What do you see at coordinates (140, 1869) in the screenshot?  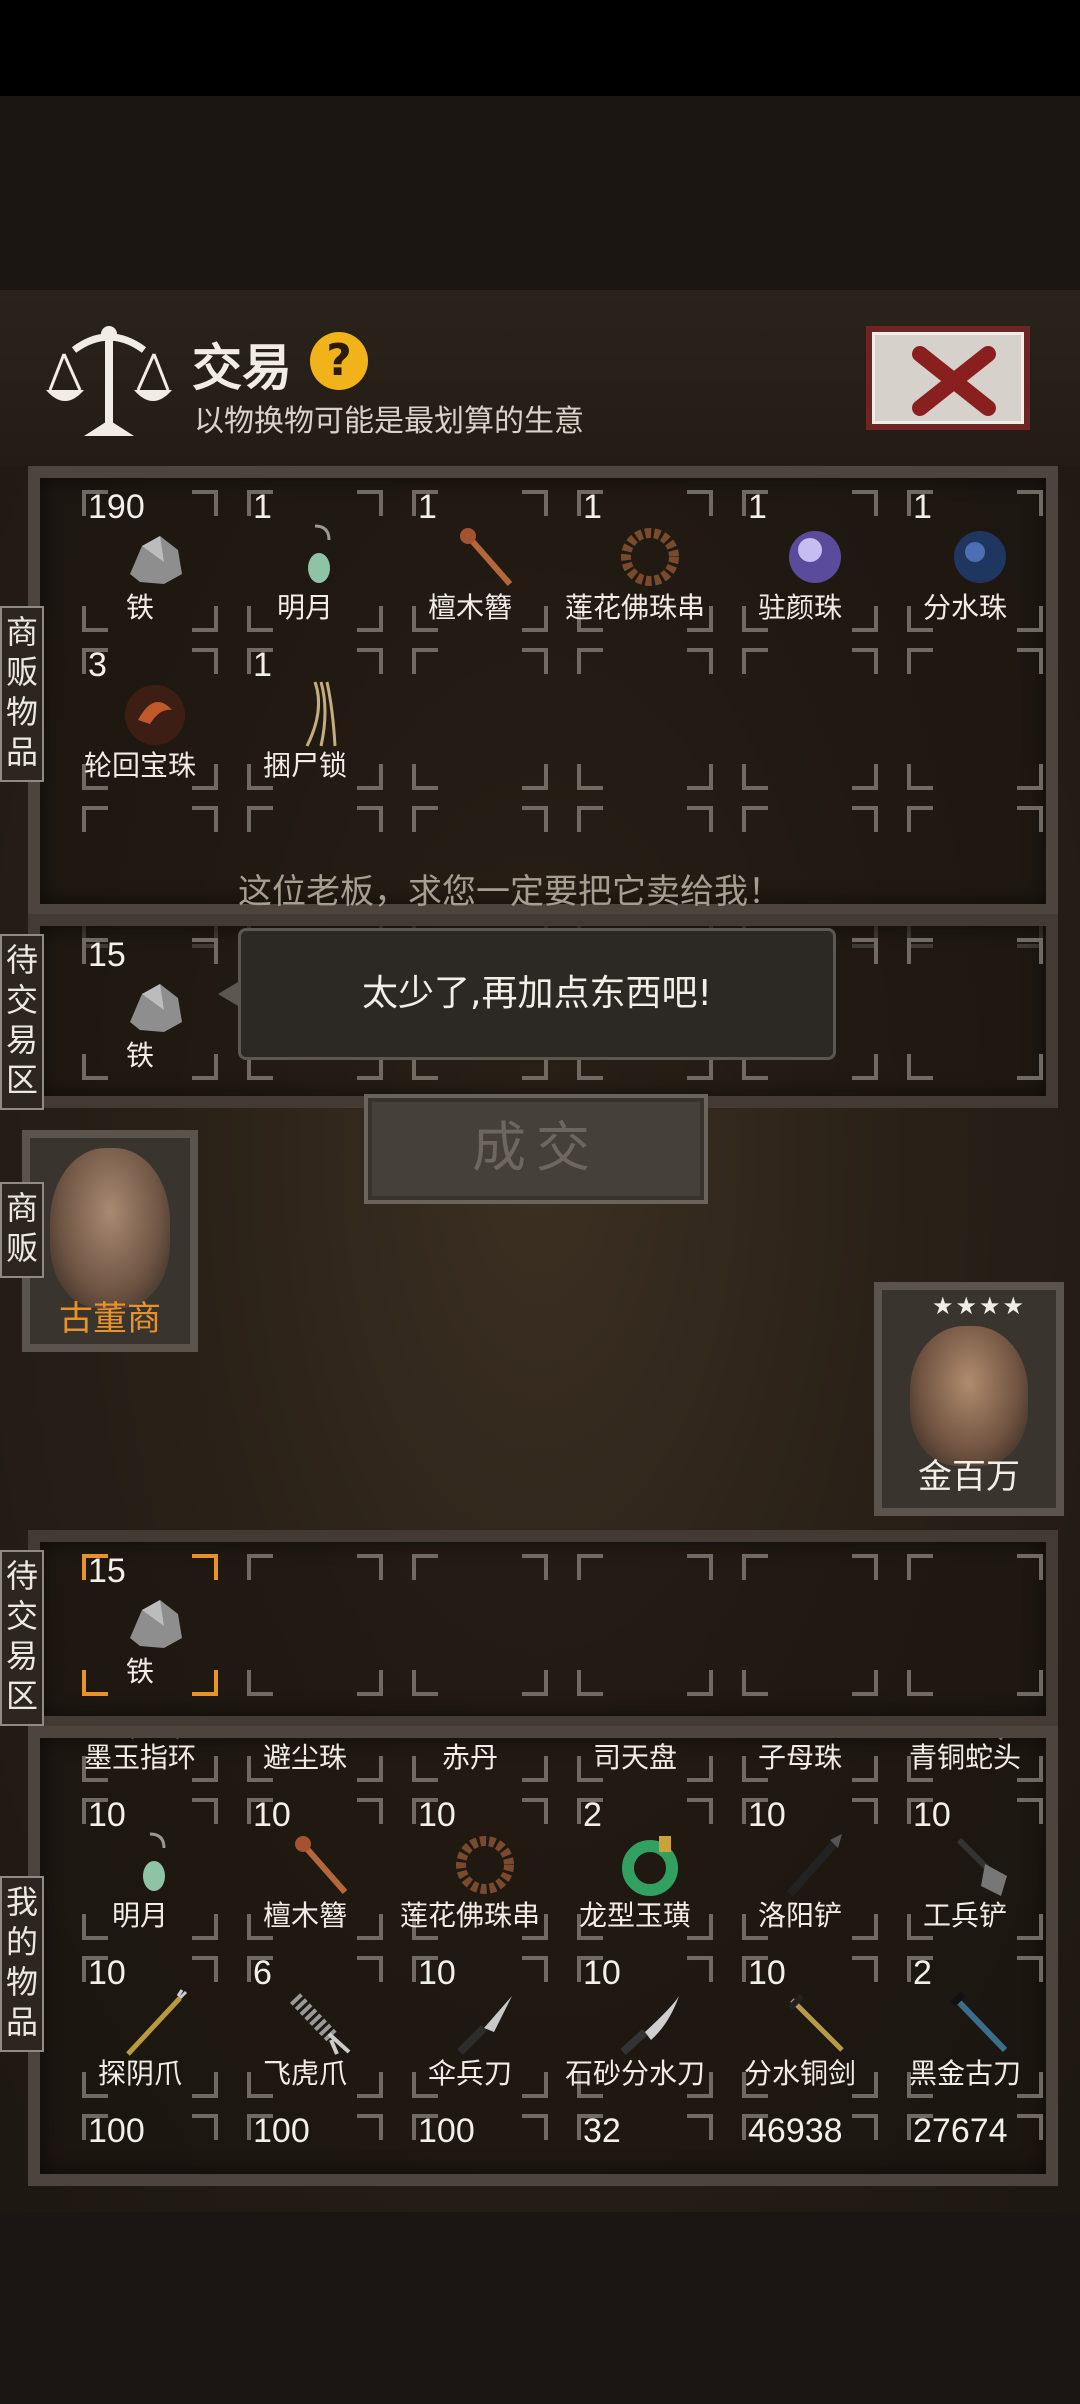 I see `item-slot: 10 明月` at bounding box center [140, 1869].